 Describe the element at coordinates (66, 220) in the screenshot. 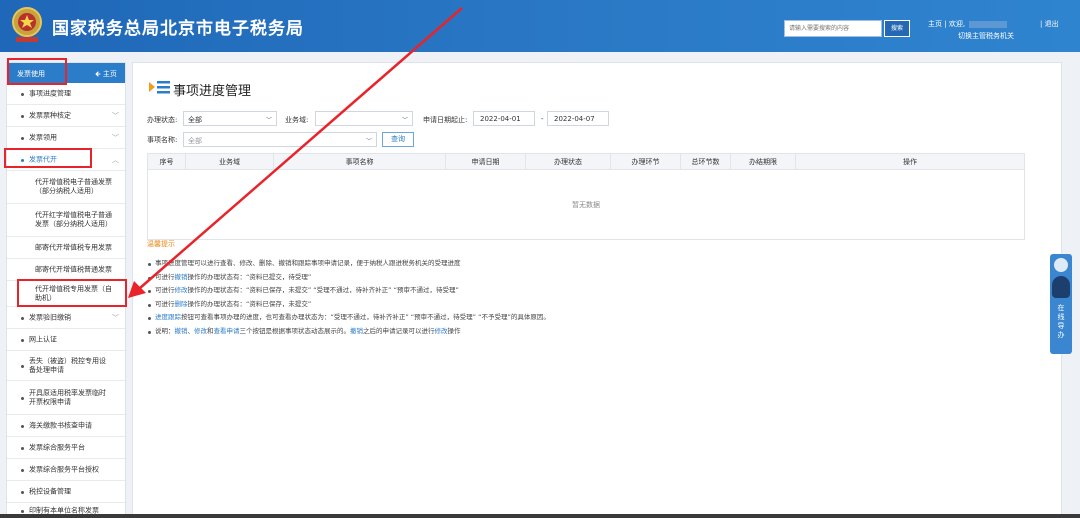

I see `sidebar-sub-red-electronic: 代开红字增值税电子普通发票（部分纳税人适用）` at that location.